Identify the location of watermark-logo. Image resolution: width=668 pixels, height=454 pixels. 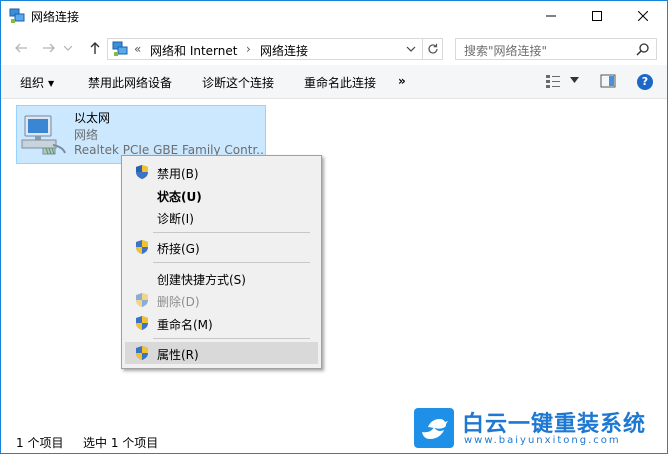
(434, 428).